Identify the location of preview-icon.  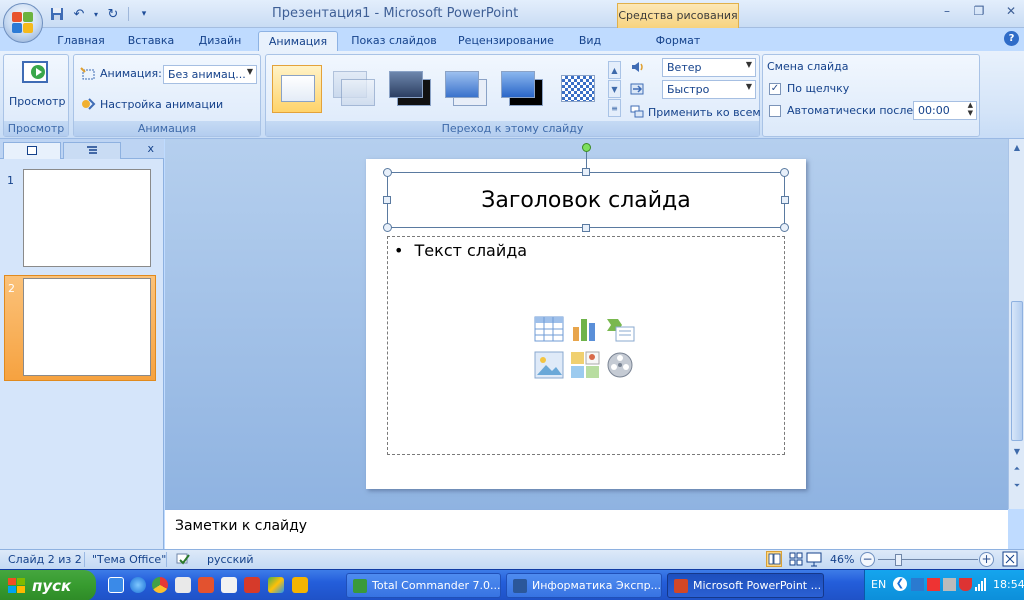
(36, 73).